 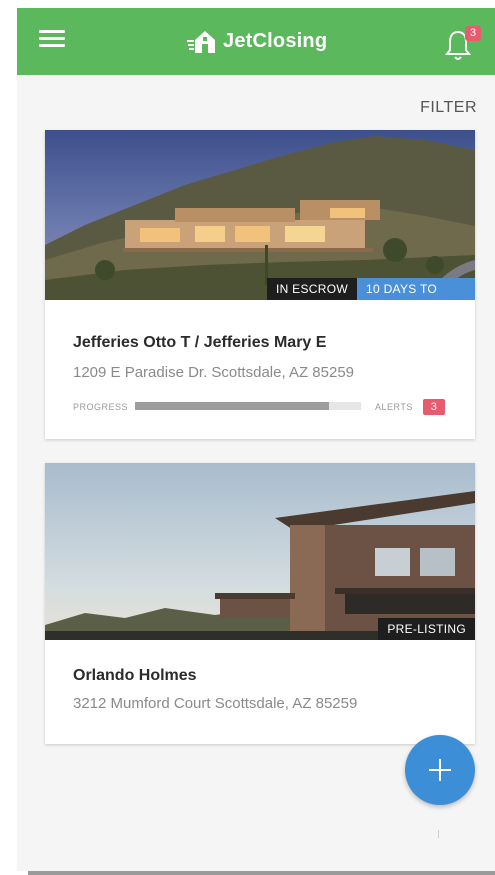 I want to click on status-tag: IN ESCROW, so click(x=311, y=289).